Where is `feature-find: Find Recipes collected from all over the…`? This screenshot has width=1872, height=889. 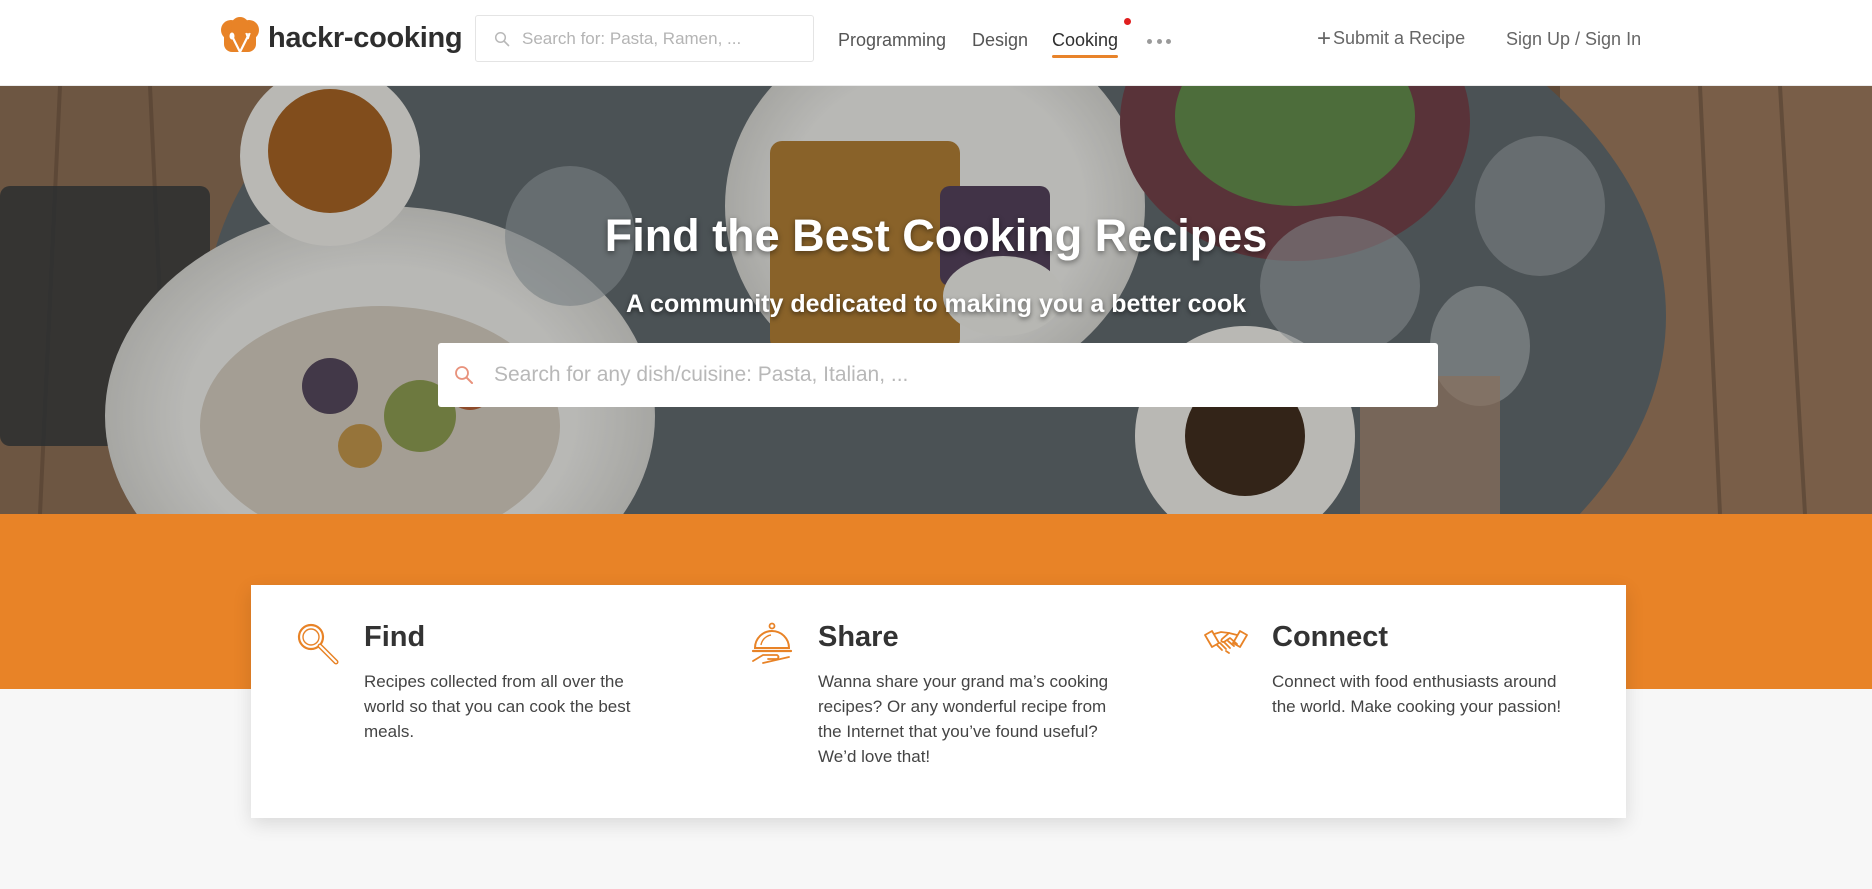 feature-find: Find Recipes collected from all over the… is located at coordinates (478, 701).